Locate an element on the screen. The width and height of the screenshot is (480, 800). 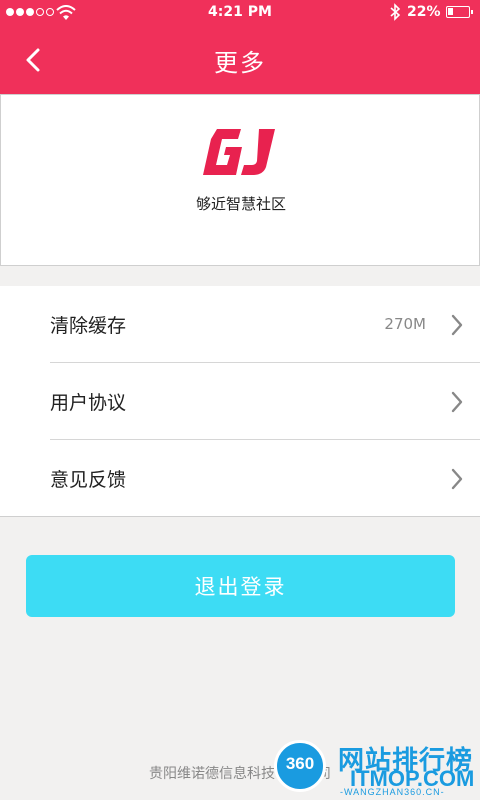
battery-percentage: 22% is located at coordinates (424, 12).